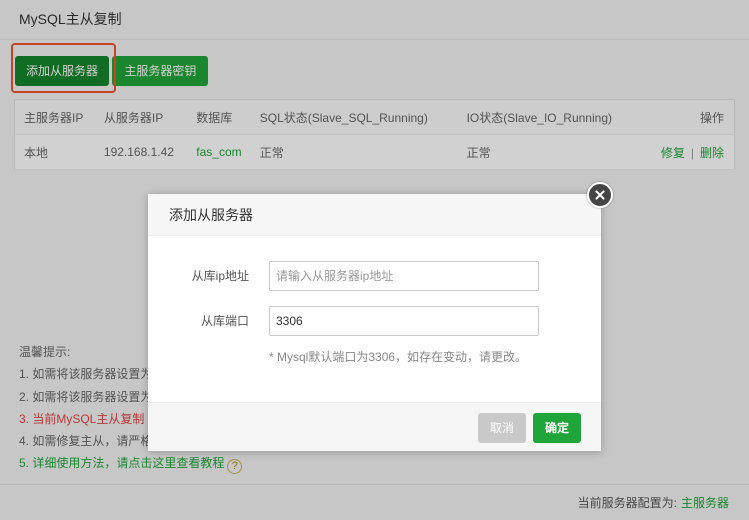  I want to click on slave-ip-label: 从库ip地址, so click(220, 276).